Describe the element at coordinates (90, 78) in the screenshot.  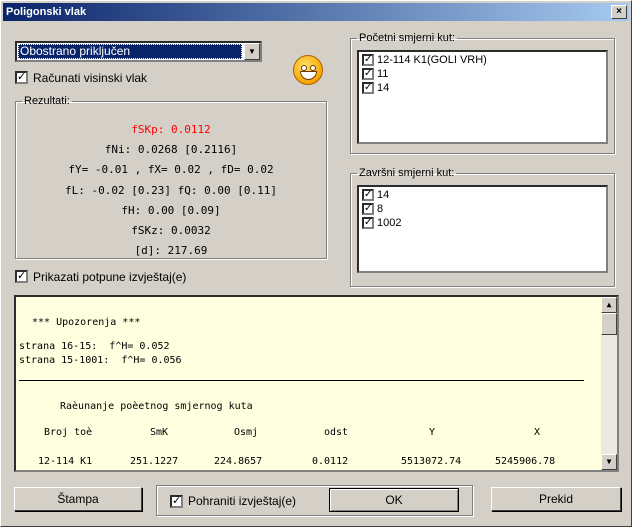
I see `height-checkbox-label: Računati visinski vlak` at that location.